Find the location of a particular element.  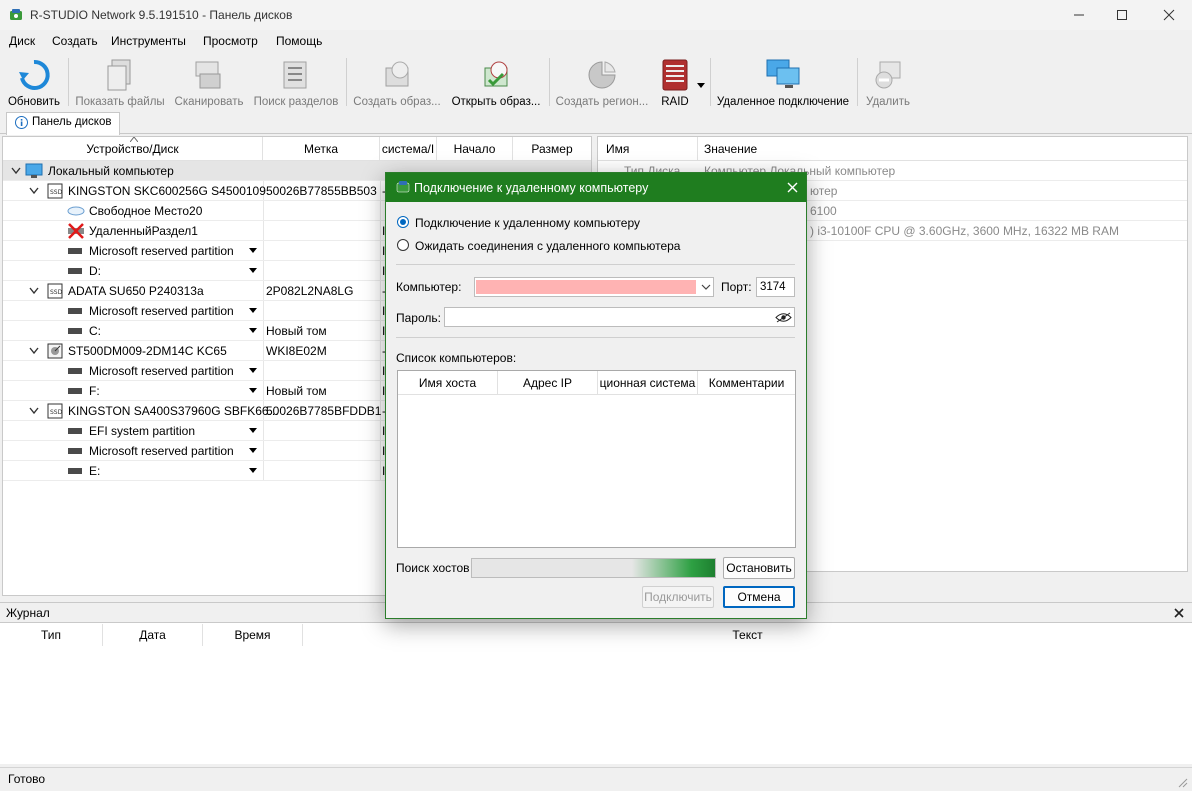

password-input is located at coordinates (619, 317).